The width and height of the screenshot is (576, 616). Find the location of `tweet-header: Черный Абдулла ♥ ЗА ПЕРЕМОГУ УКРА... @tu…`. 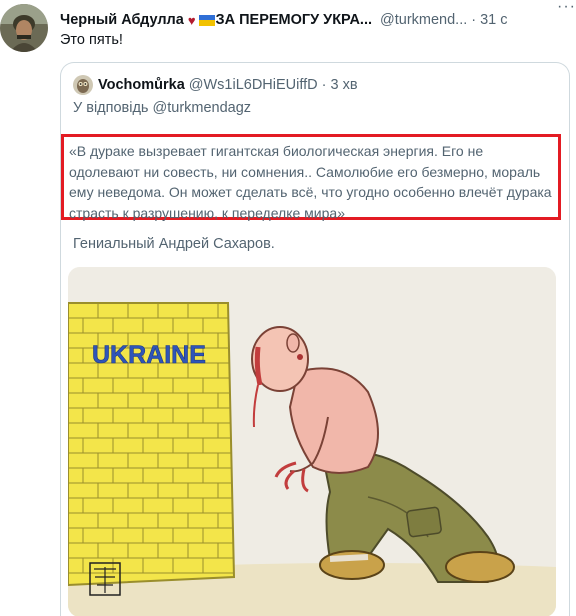

tweet-header: Черный Абдулла ♥ ЗА ПЕРЕМОГУ УКРА... @tu… is located at coordinates (312, 20).